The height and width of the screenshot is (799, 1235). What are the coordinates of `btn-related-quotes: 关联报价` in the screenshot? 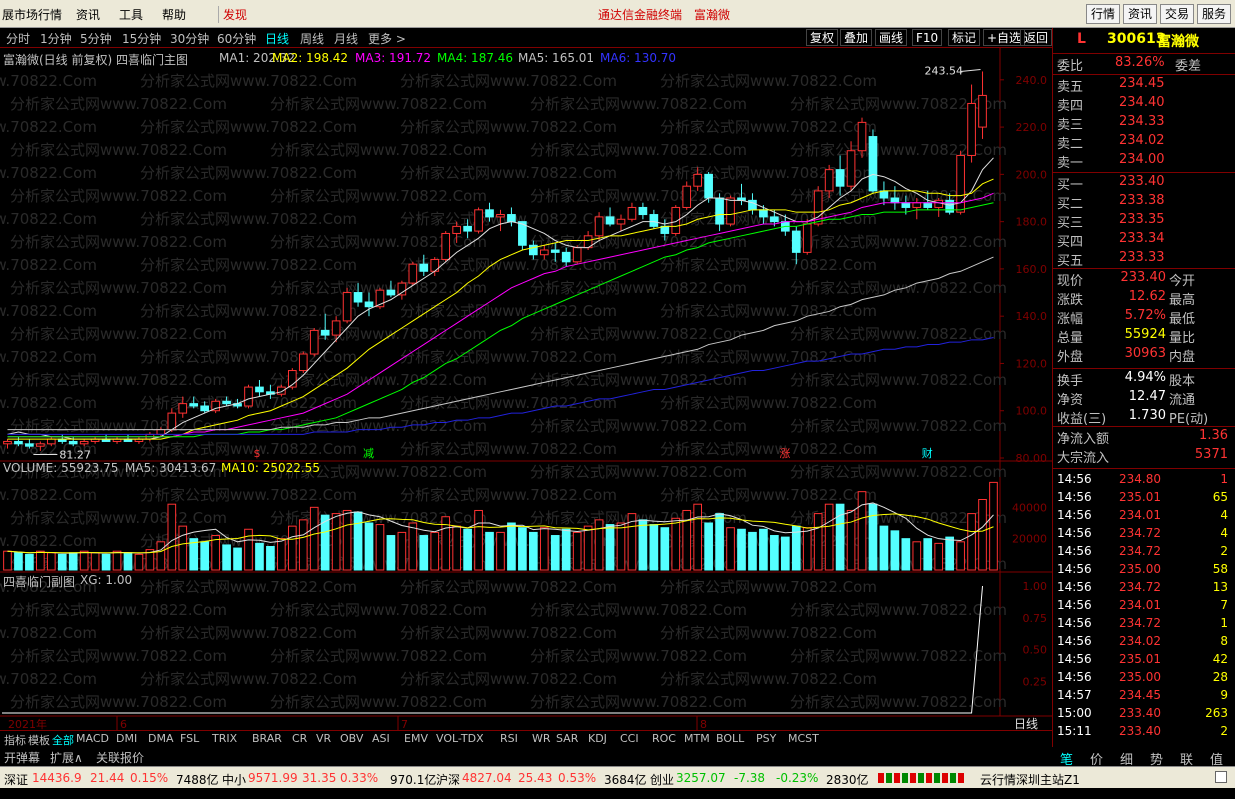 It's located at (120, 757).